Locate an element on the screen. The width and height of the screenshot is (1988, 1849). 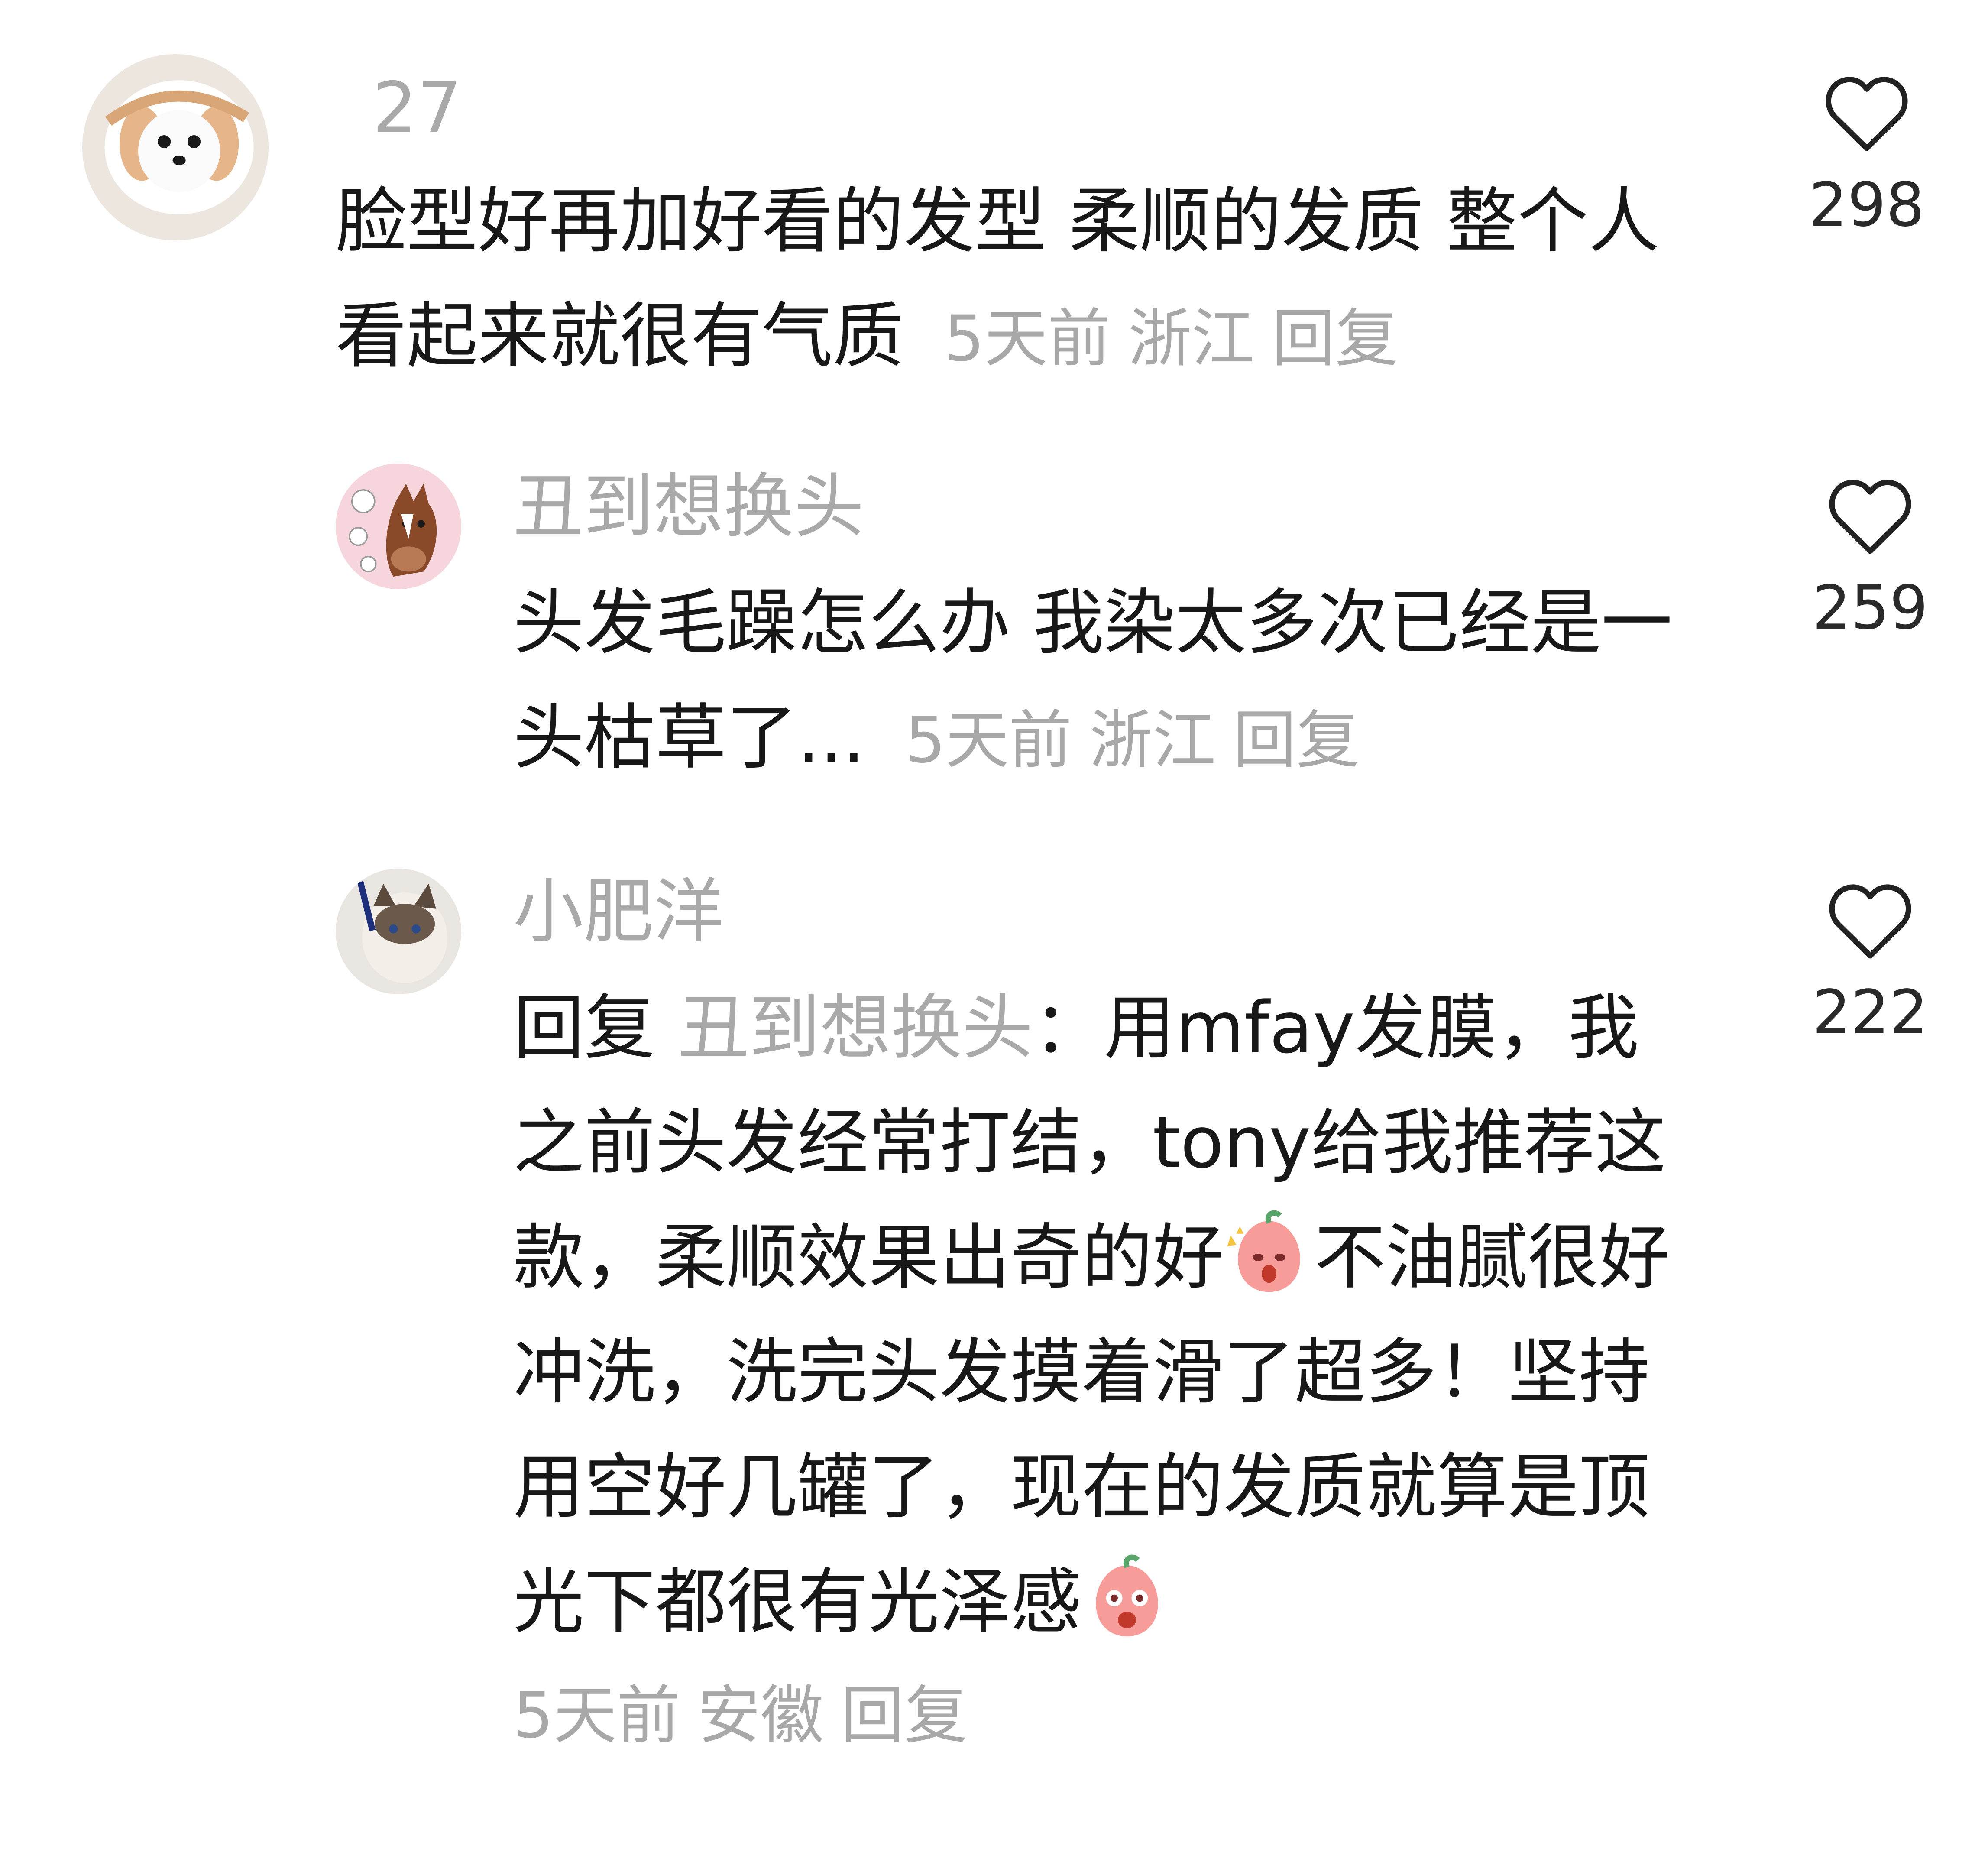
comment-username: 27 is located at coordinates (417, 108).